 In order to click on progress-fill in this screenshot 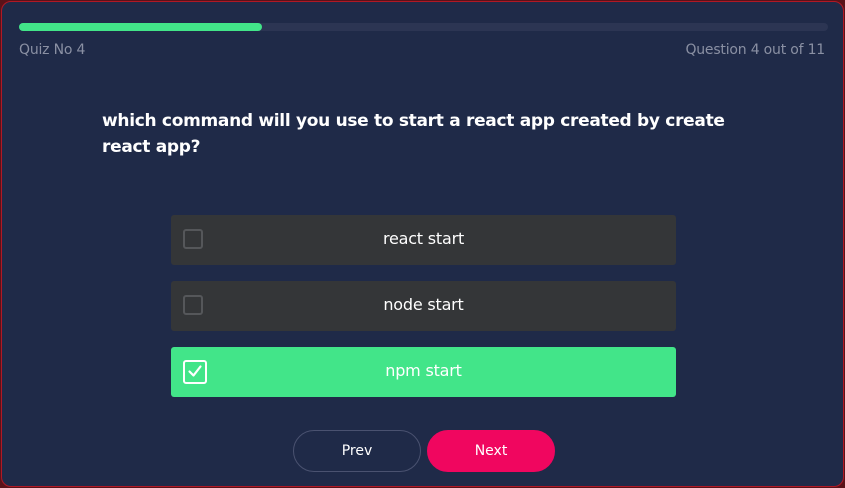, I will do `click(140, 27)`.